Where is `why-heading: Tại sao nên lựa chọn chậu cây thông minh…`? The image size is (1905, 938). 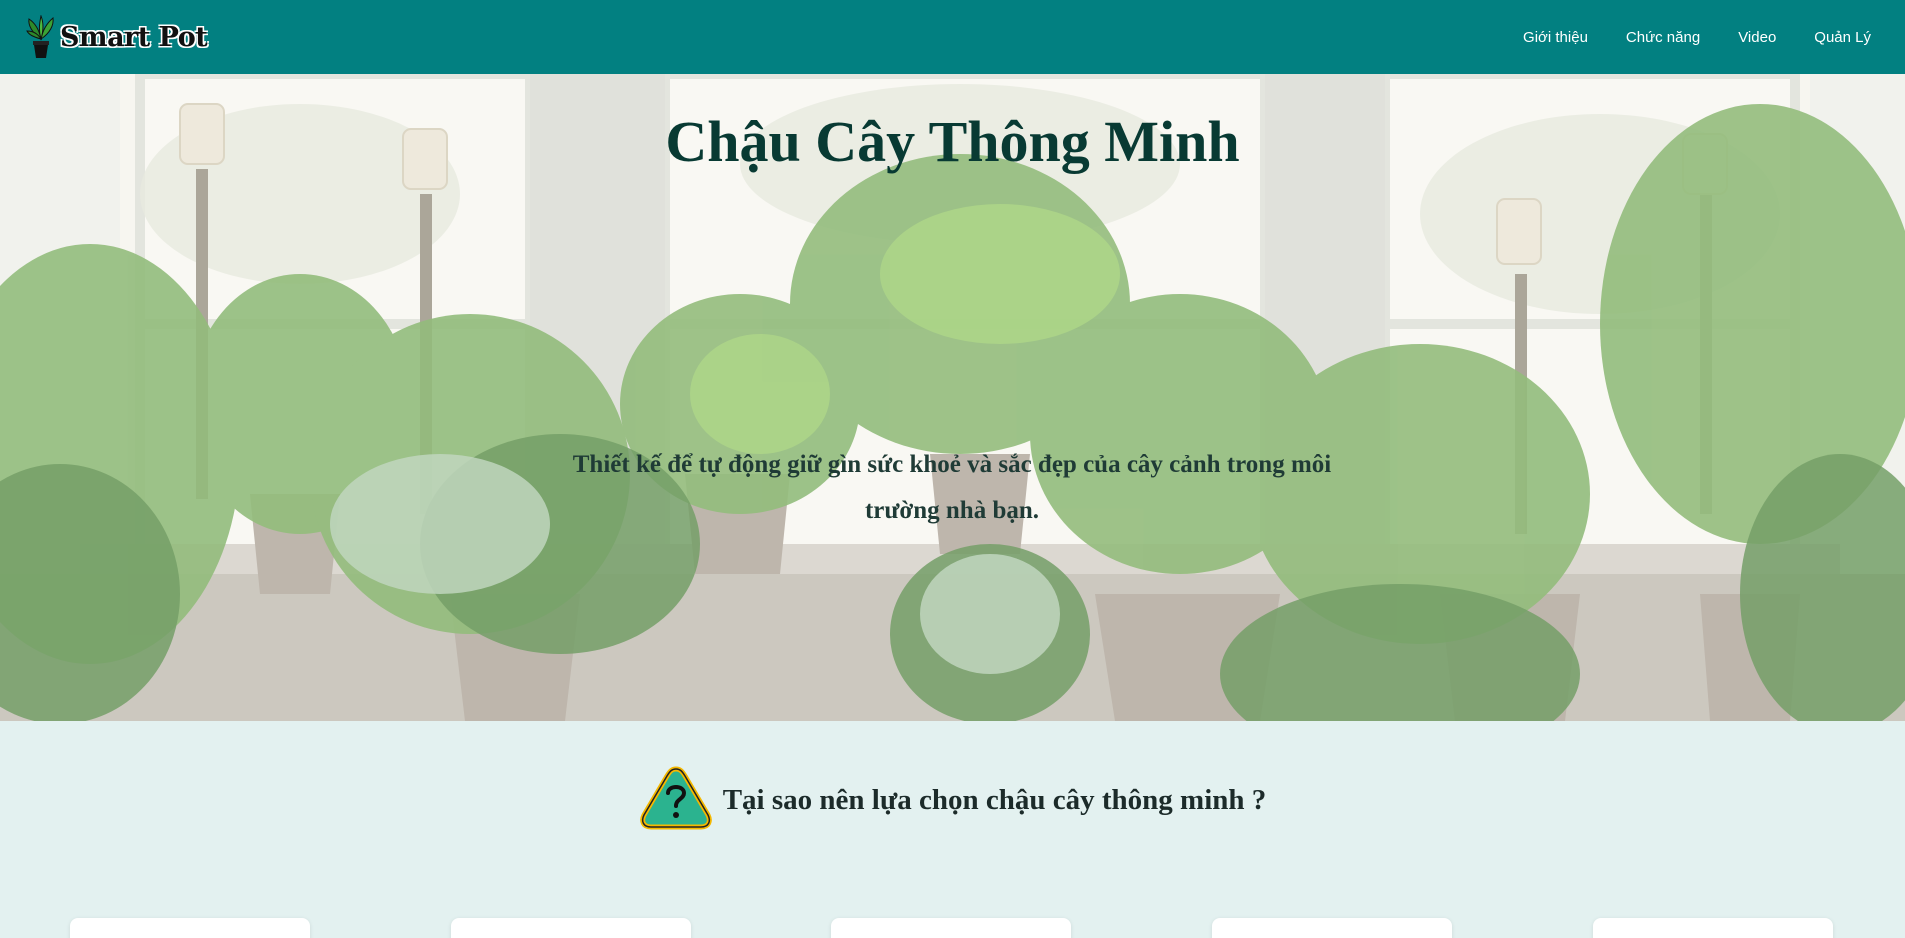
why-heading: Tại sao nên lựa chọn chậu cây thông minh… is located at coordinates (952, 800).